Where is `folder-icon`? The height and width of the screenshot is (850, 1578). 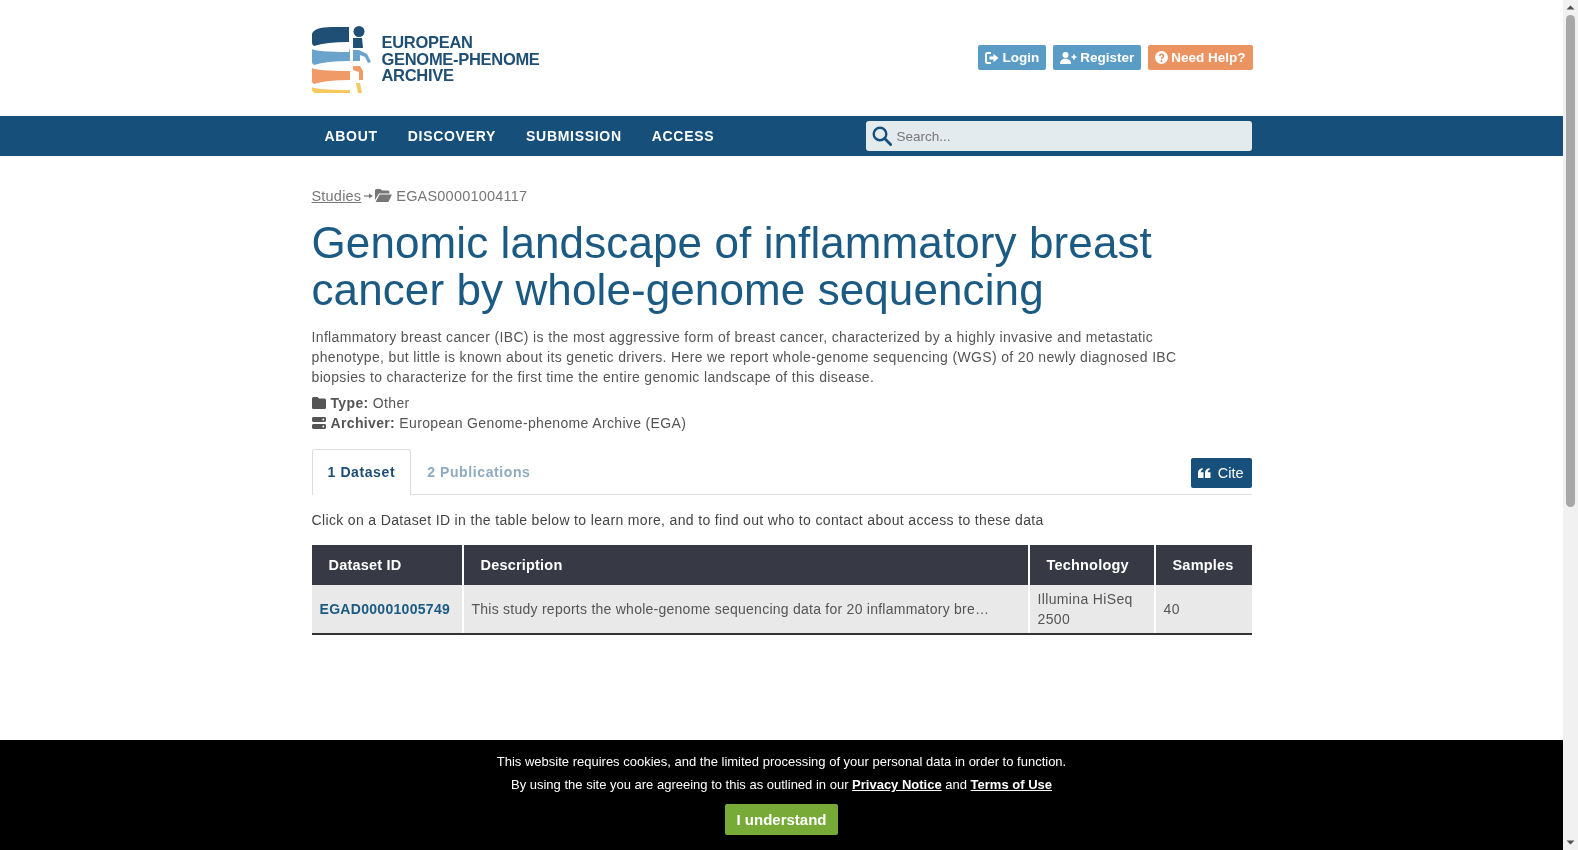
folder-icon is located at coordinates (318, 403).